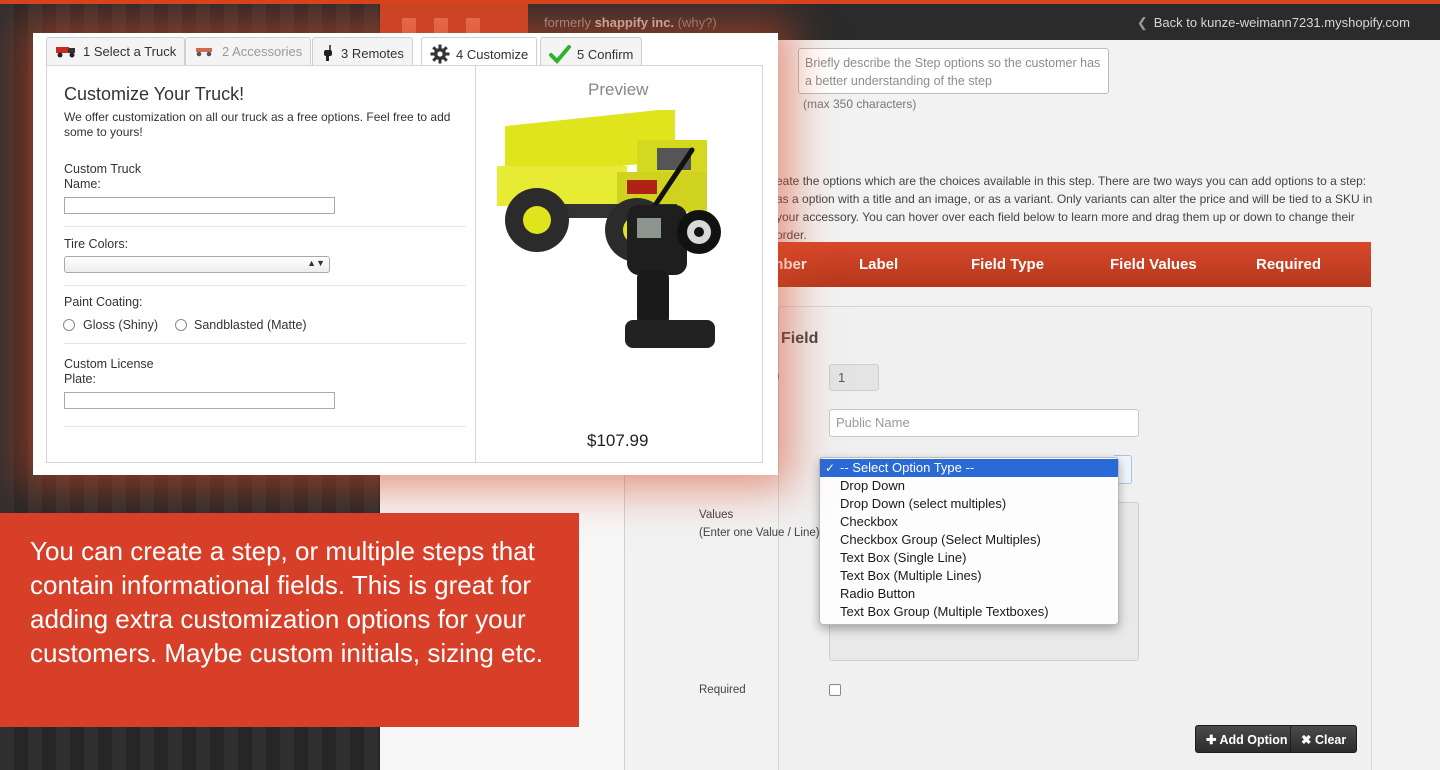 This screenshot has width=1440, height=770. What do you see at coordinates (121, 325) in the screenshot?
I see `paint-gloss-label: Gloss (Shiny)` at bounding box center [121, 325].